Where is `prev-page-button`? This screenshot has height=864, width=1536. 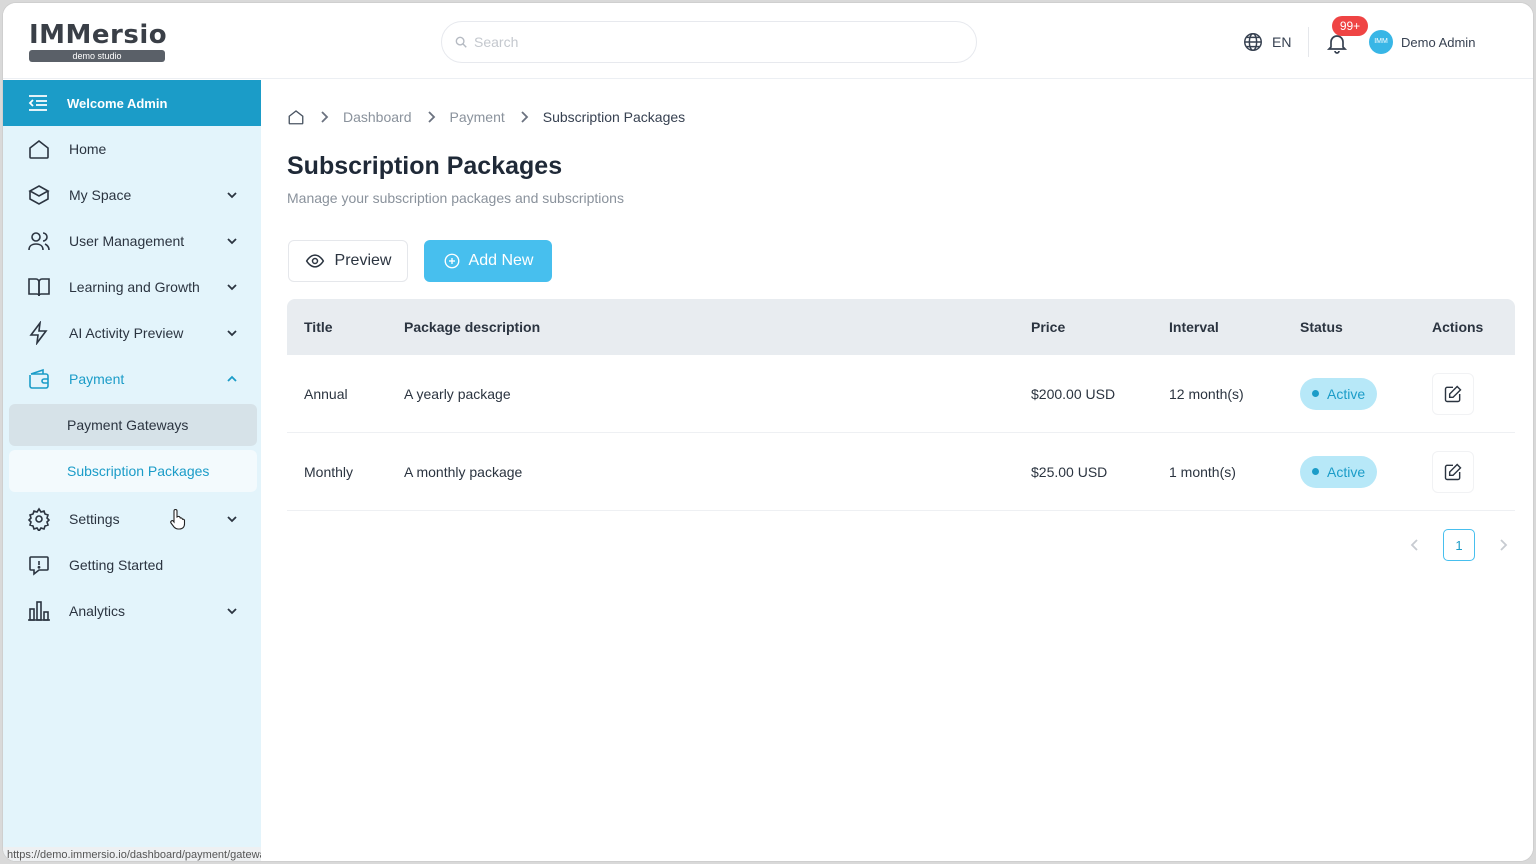 prev-page-button is located at coordinates (1415, 545).